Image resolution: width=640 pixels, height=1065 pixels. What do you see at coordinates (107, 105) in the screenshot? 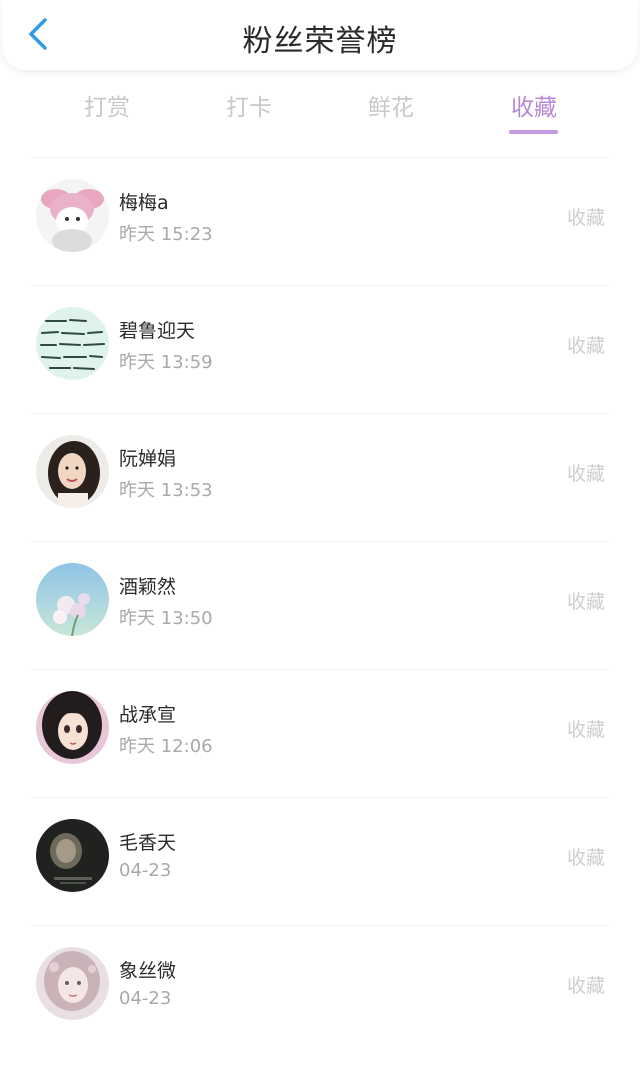
I see `tab-tip: 打赏` at bounding box center [107, 105].